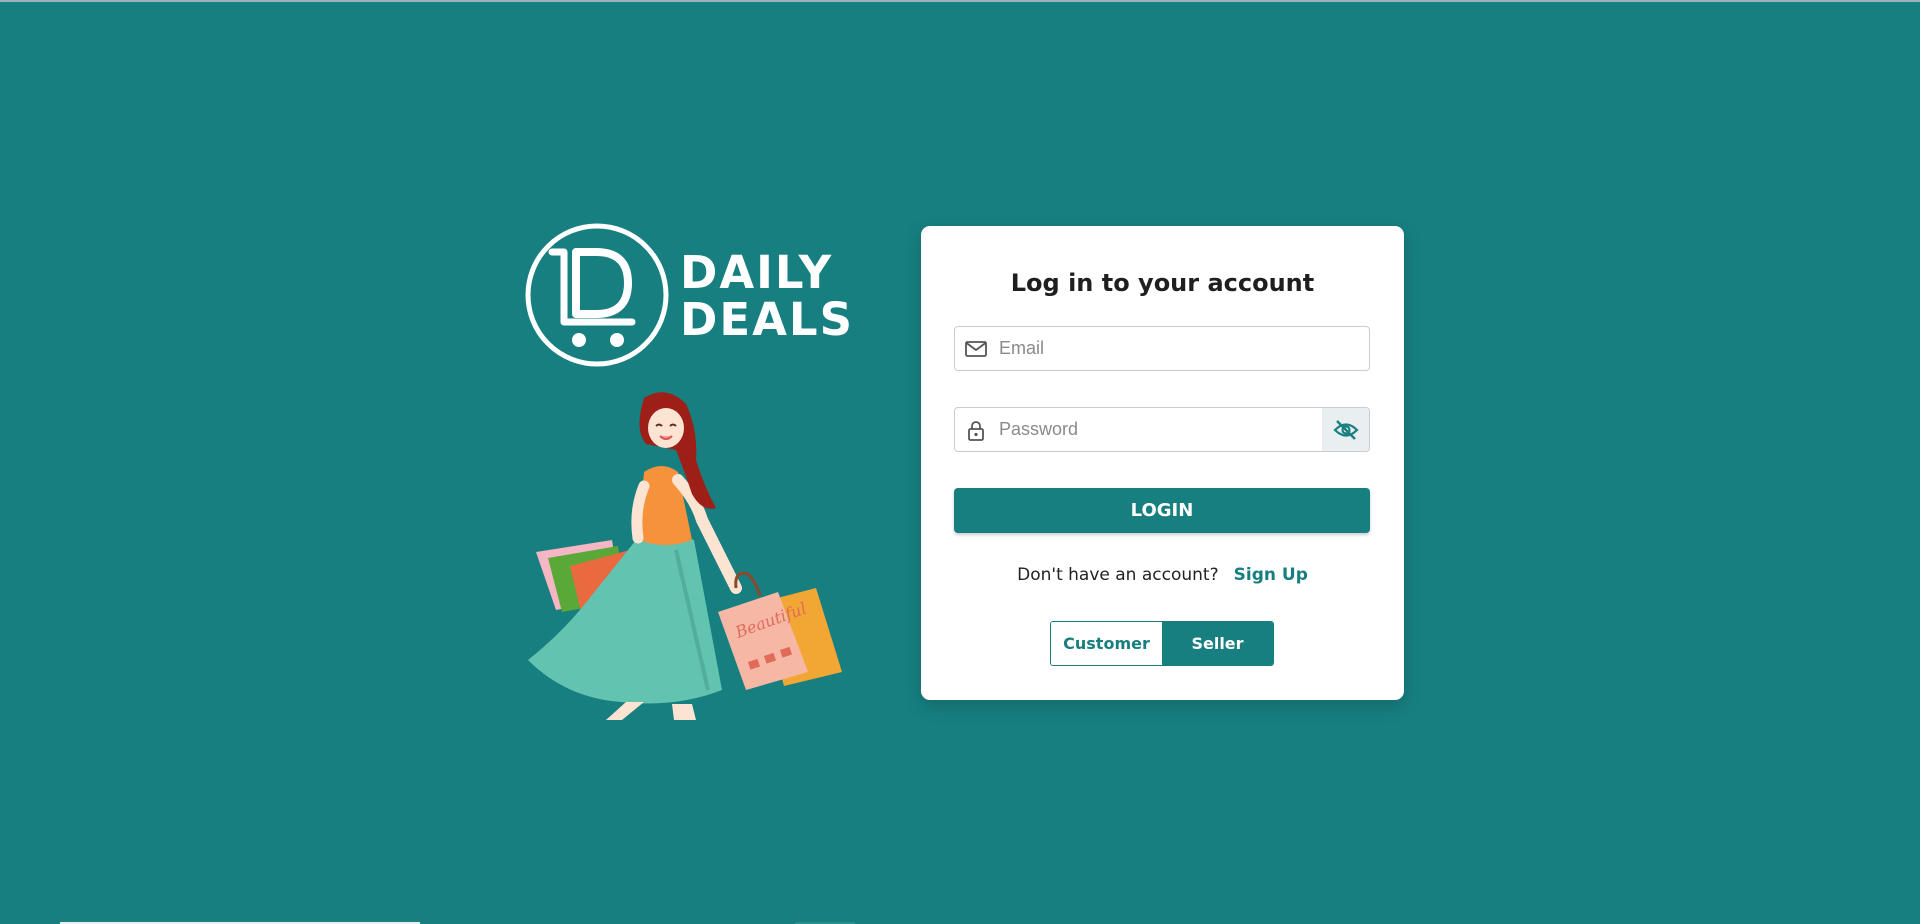  I want to click on cart-d-logo-icon, so click(597, 295).